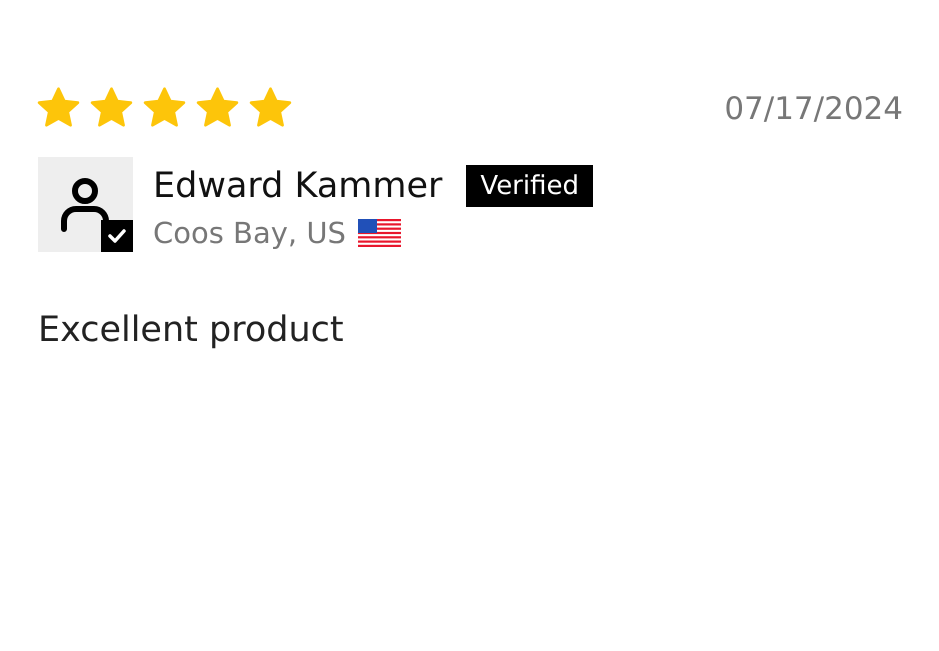  Describe the element at coordinates (379, 233) in the screenshot. I see `us-flag-icon` at that location.